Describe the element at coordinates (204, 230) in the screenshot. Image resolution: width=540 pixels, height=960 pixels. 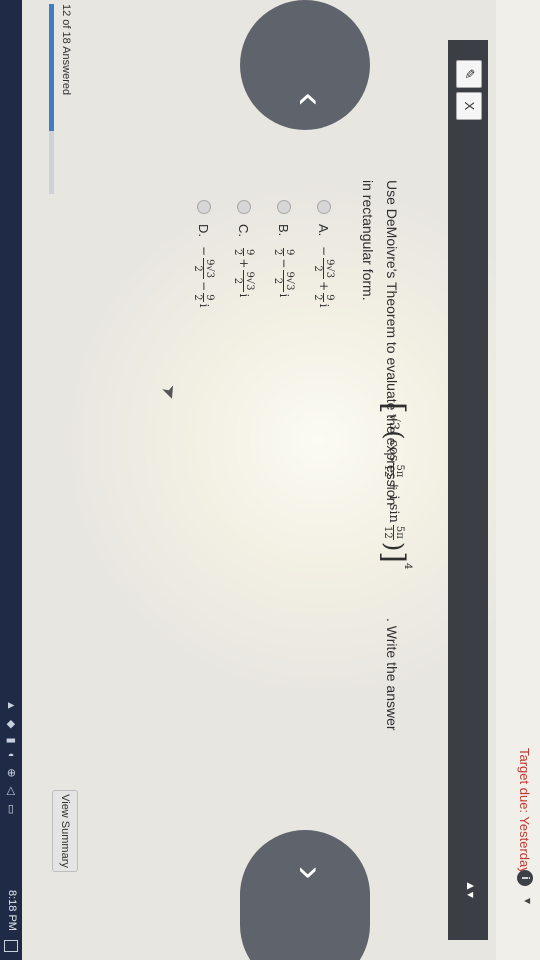
I see `option-letter: D.` at that location.